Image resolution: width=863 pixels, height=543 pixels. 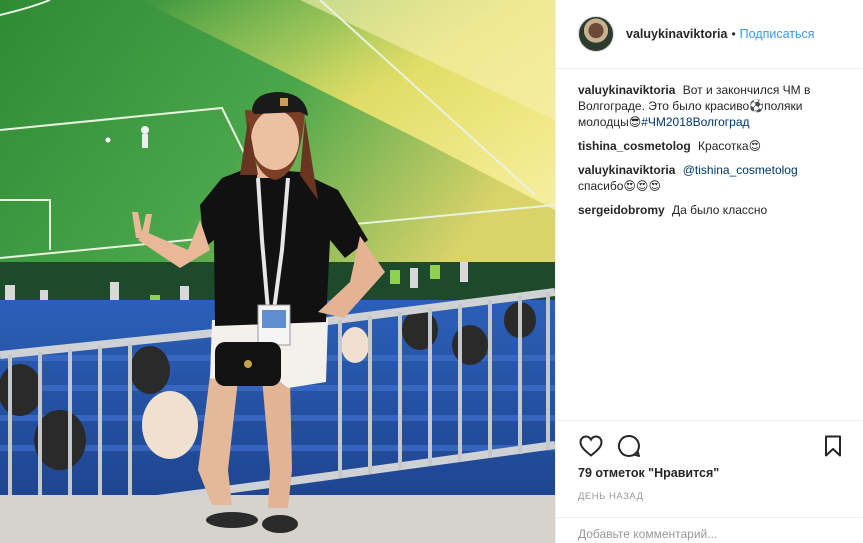 I want to click on post-time: ДЕНЬ НАЗАД, so click(x=610, y=496).